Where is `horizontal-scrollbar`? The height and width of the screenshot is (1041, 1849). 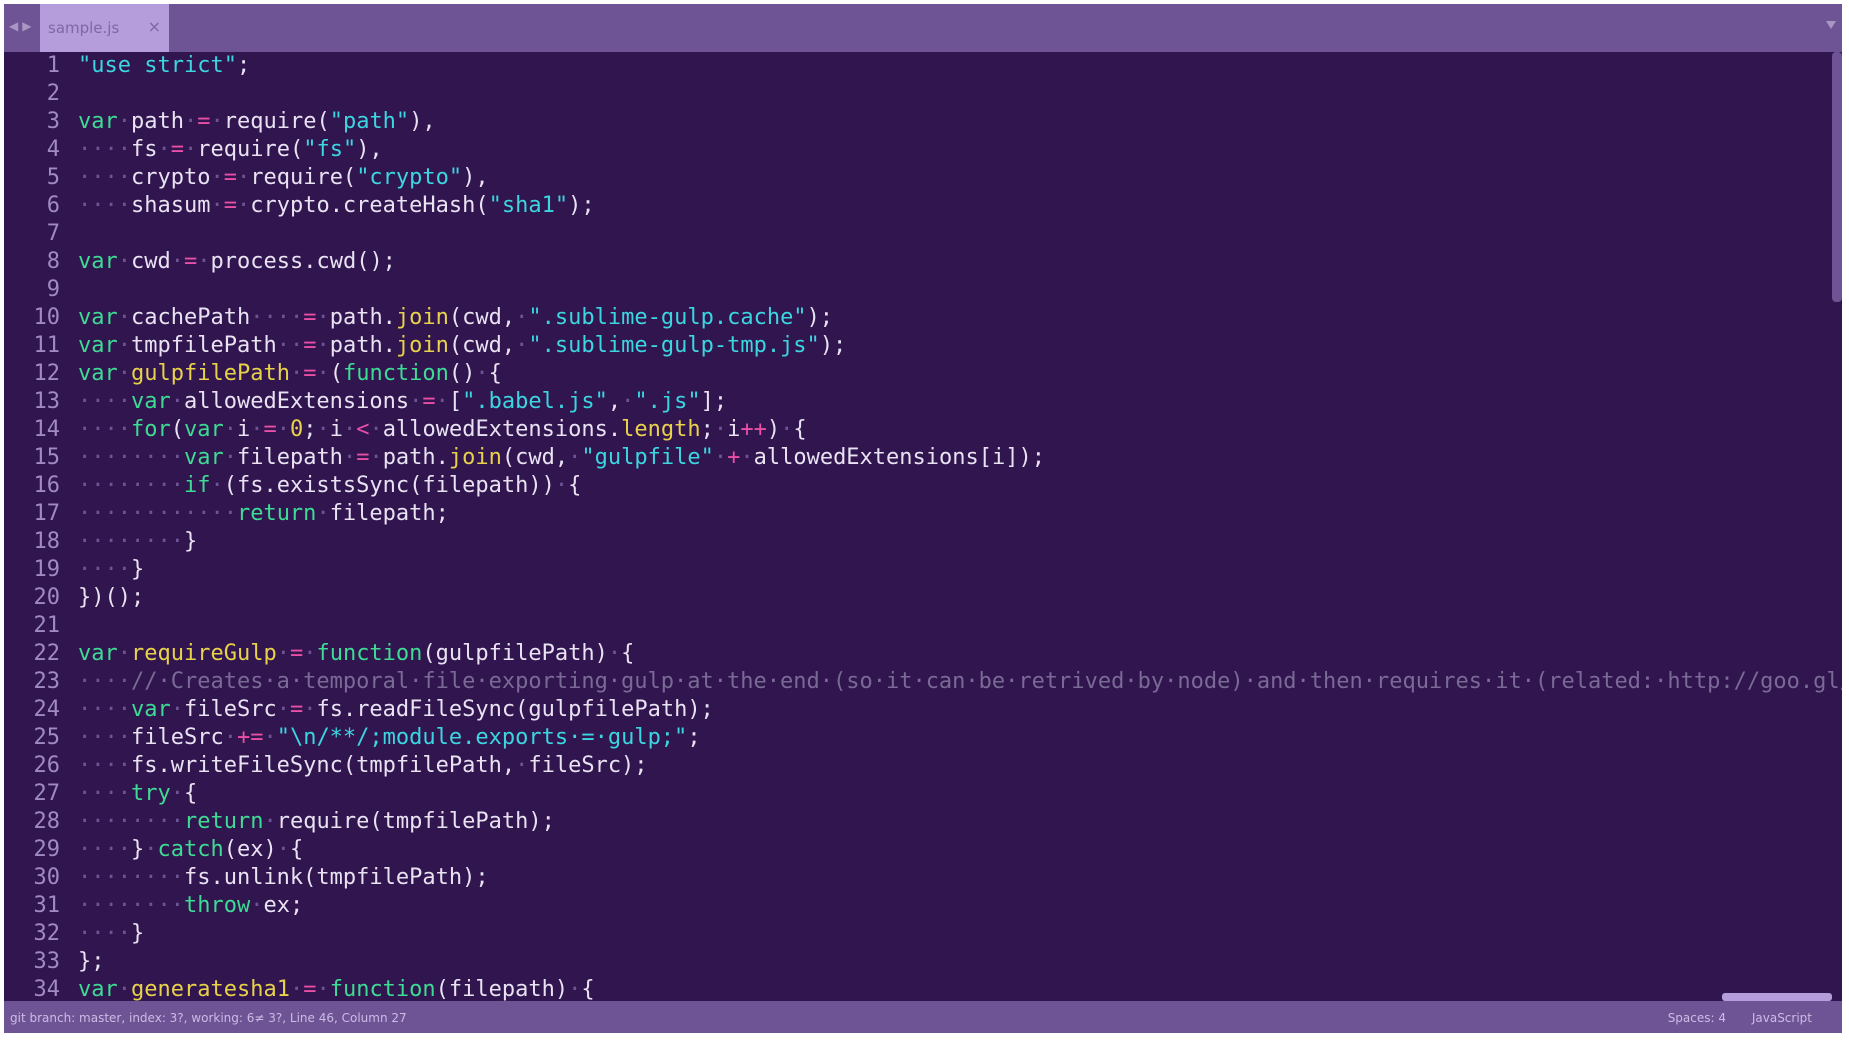
horizontal-scrollbar is located at coordinates (1777, 997).